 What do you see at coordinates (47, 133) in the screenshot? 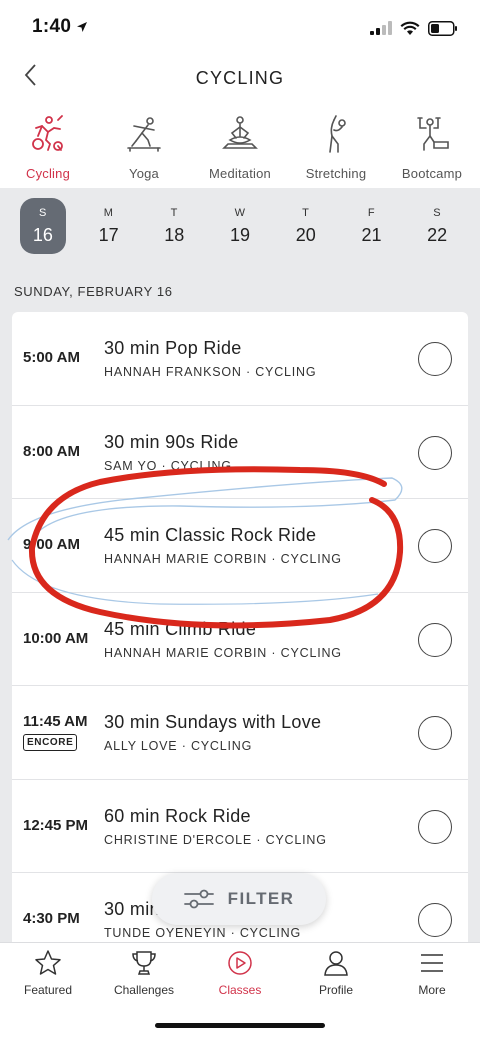
I see `cycling-icon` at bounding box center [47, 133].